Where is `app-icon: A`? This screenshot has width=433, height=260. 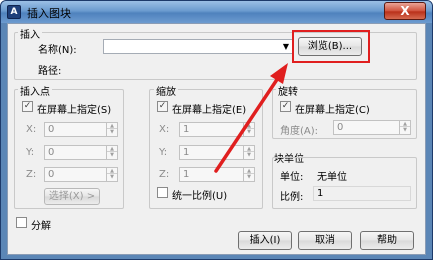 app-icon: A is located at coordinates (14, 12).